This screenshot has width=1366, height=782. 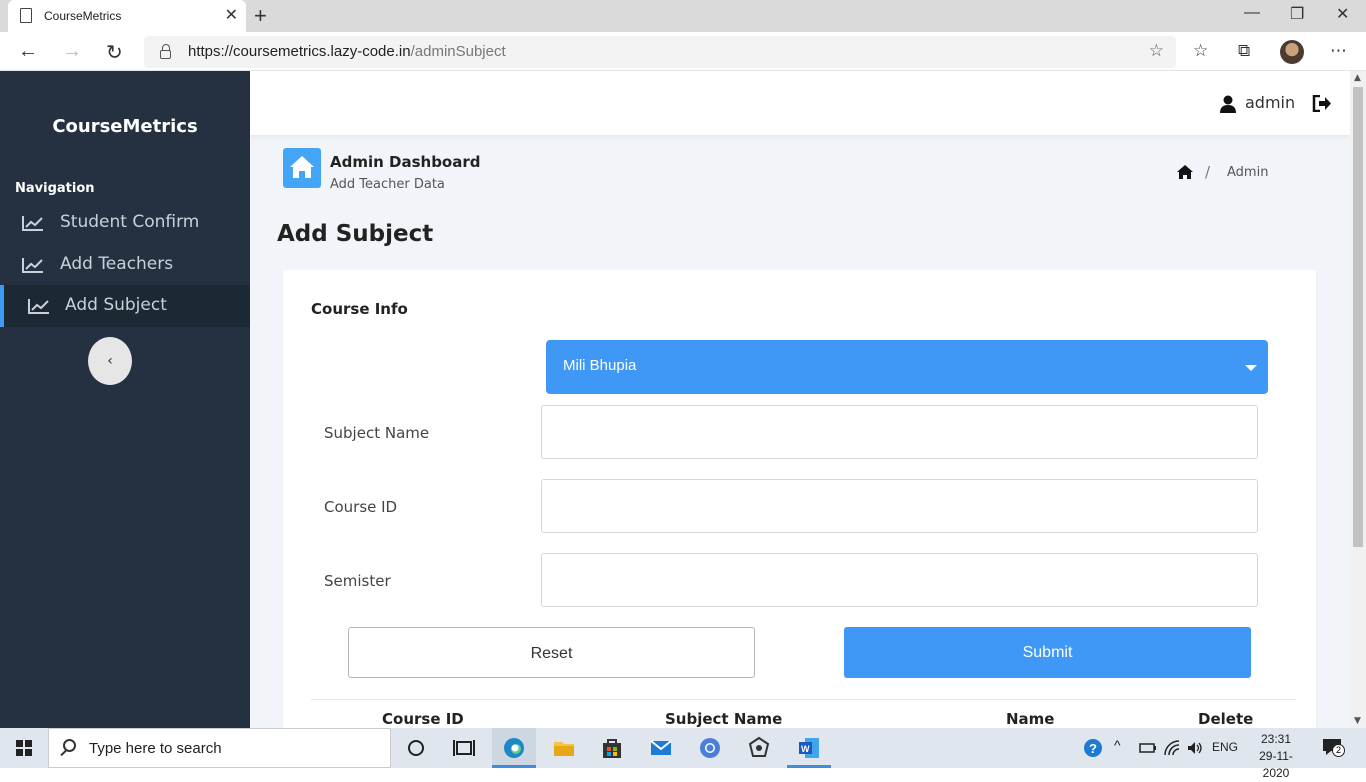 I want to click on semester-input, so click(x=899, y=580).